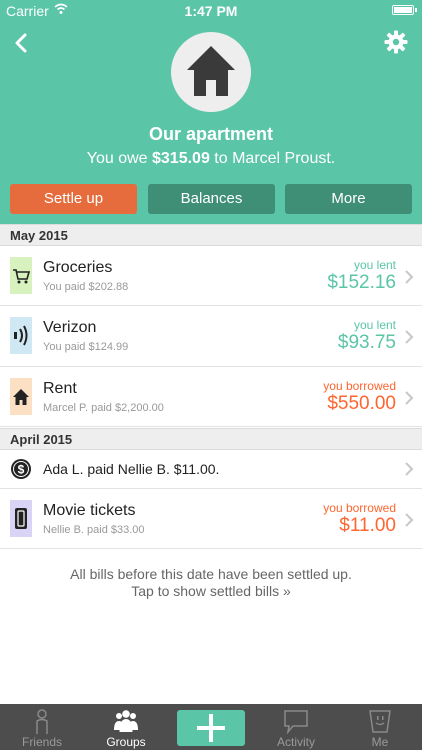  What do you see at coordinates (131, 469) in the screenshot?
I see `payment-title: Ada L. paid Nellie B. $11.00.` at bounding box center [131, 469].